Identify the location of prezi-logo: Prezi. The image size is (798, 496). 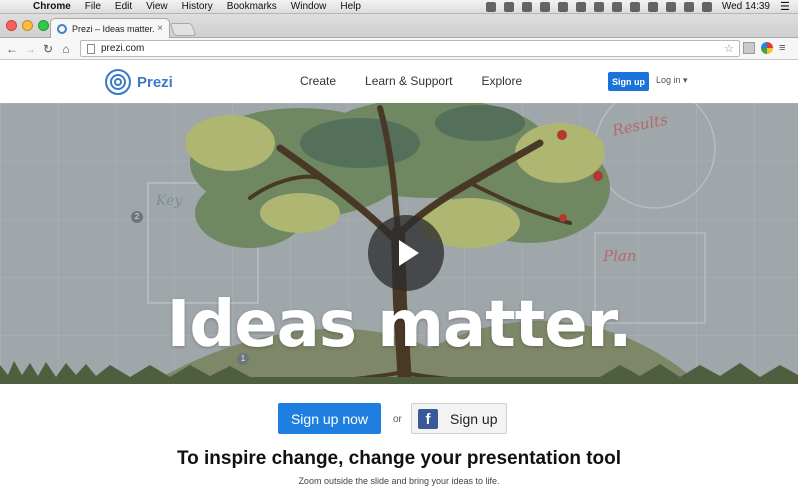
(139, 82).